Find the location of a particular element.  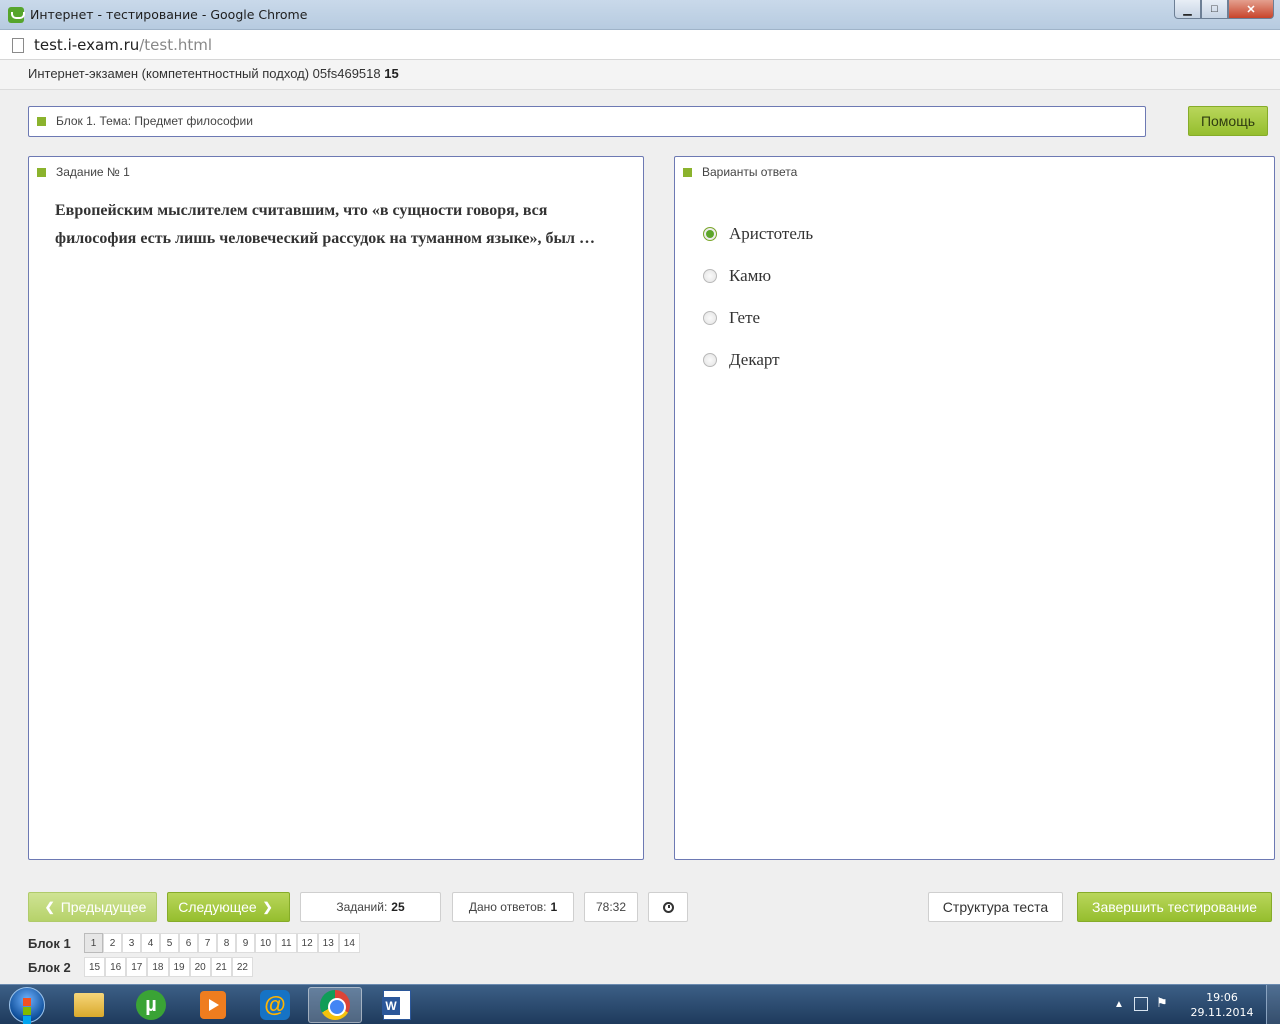

close-button: ✕ is located at coordinates (1251, 9).